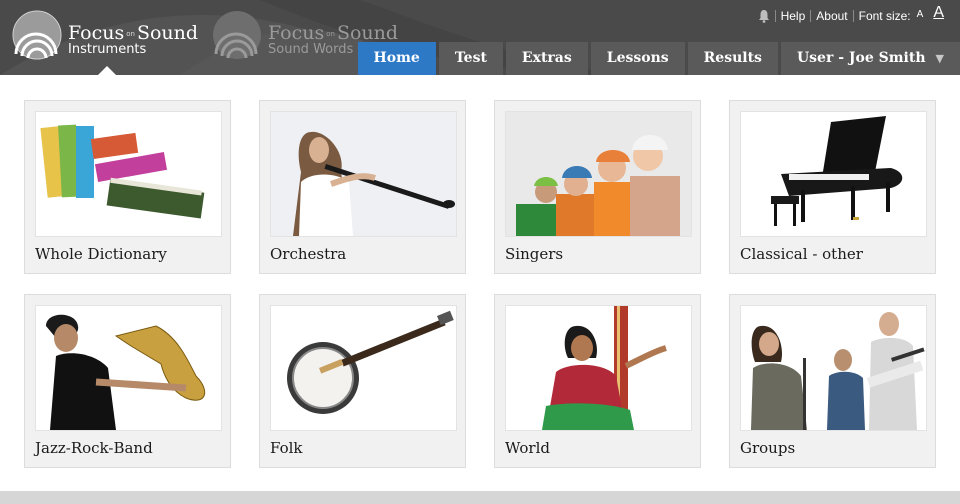 This screenshot has height=504, width=960. I want to click on tanpura-player-image, so click(598, 368).